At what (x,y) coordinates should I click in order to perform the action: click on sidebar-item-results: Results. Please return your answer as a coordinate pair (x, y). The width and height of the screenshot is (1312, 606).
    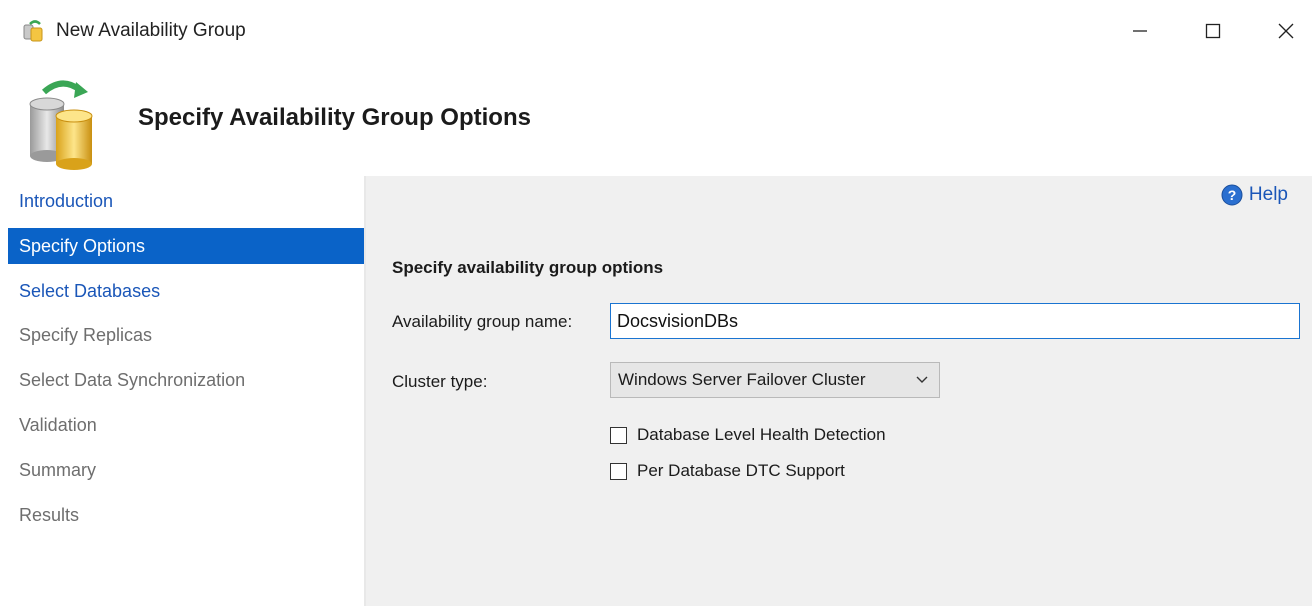
    Looking at the image, I should click on (49, 515).